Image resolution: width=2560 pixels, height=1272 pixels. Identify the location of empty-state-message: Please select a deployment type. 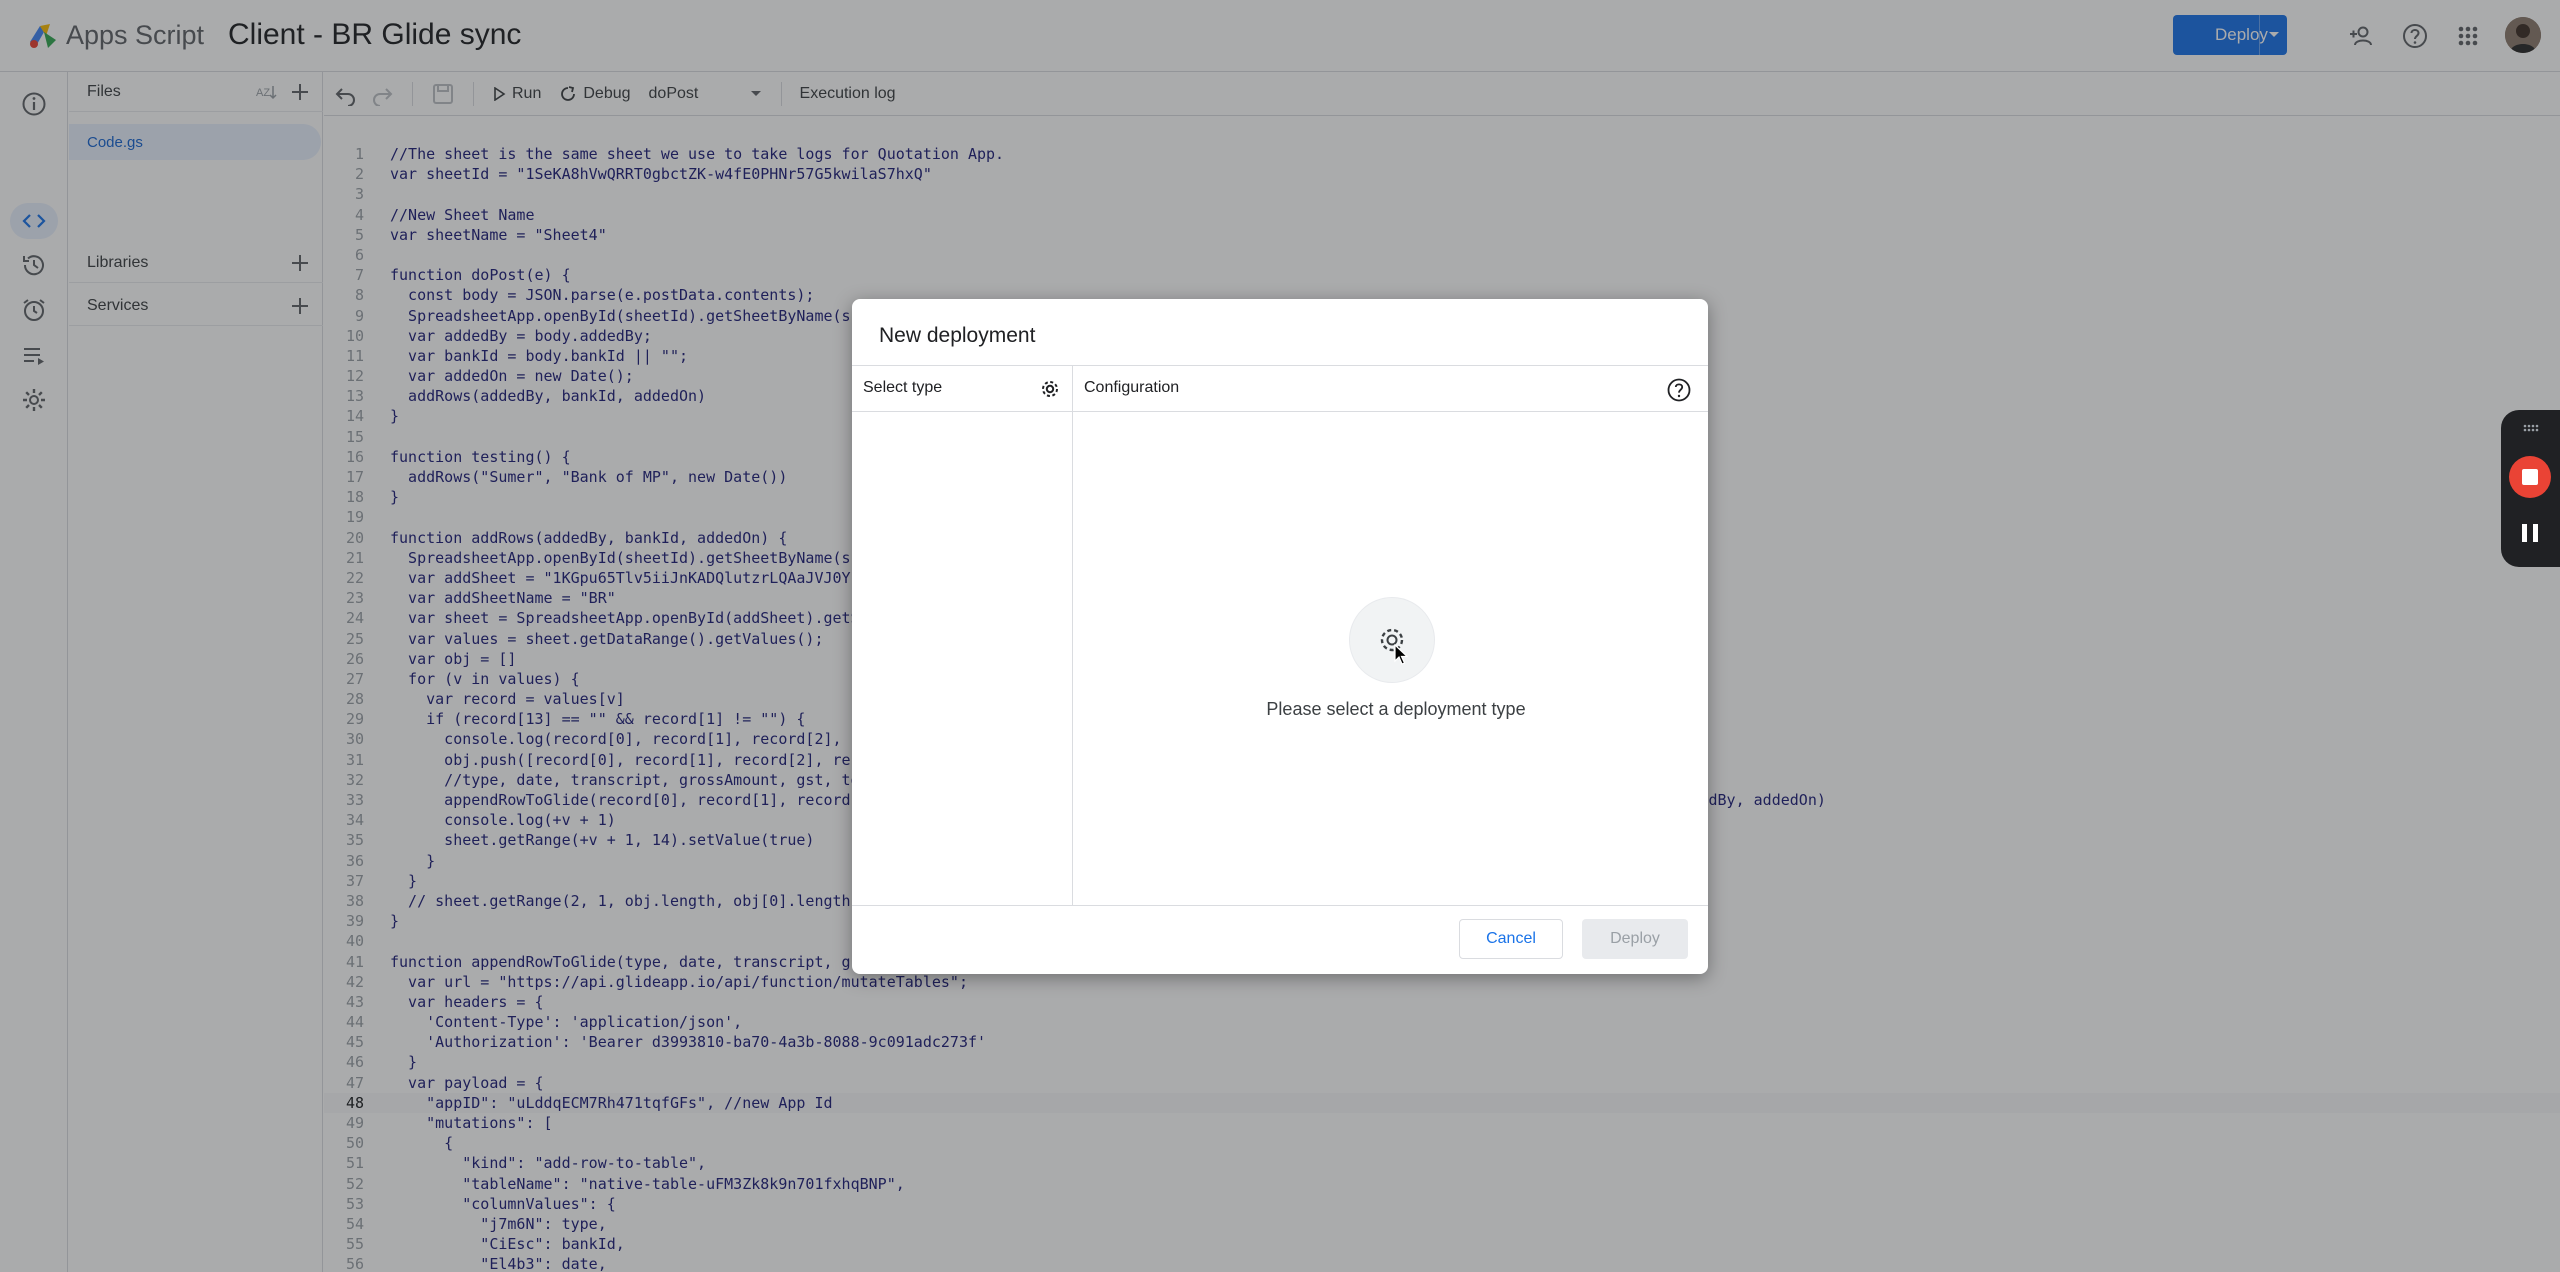
(1396, 709).